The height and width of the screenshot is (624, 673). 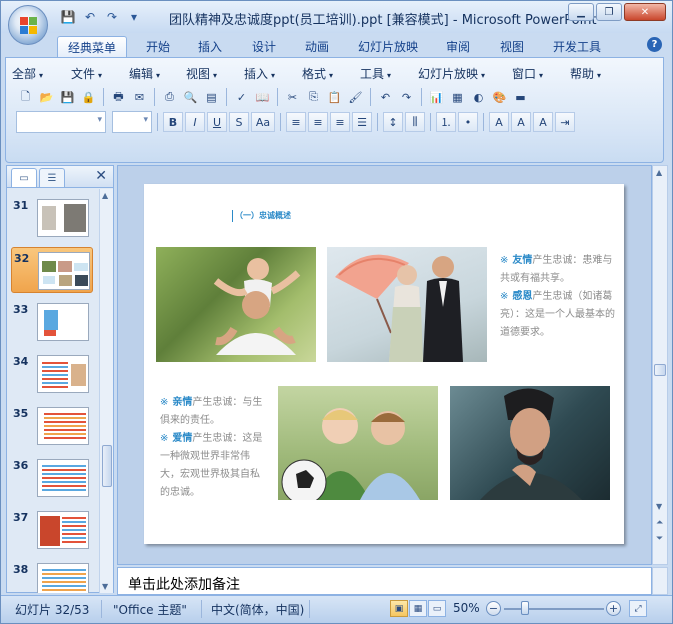 What do you see at coordinates (25, 97) in the screenshot?
I see `new-icon: 🗋` at bounding box center [25, 97].